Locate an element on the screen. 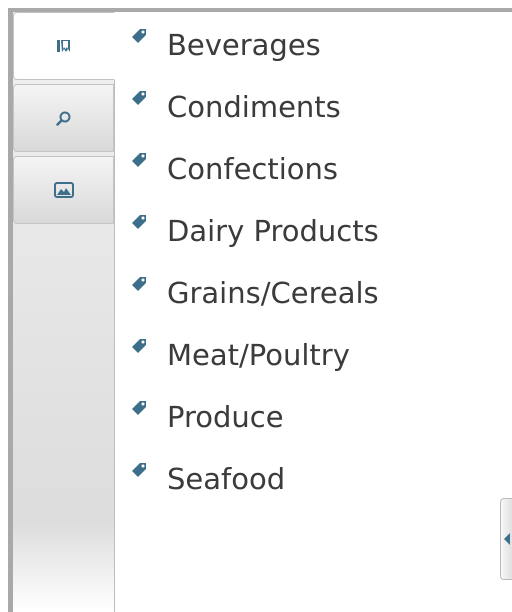  caret-icon is located at coordinates (507, 539).